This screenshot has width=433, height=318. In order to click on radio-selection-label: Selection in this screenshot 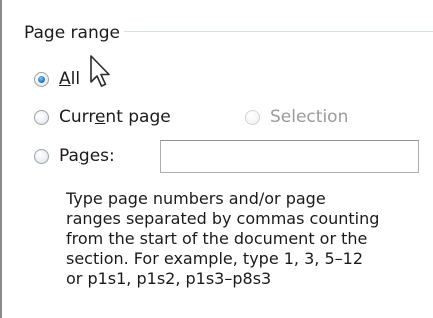, I will do `click(309, 117)`.